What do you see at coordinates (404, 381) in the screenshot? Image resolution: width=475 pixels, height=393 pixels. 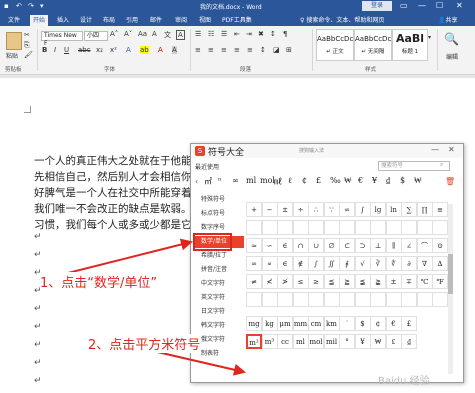 I see `baidu-watermark: Baidu 经验` at bounding box center [404, 381].